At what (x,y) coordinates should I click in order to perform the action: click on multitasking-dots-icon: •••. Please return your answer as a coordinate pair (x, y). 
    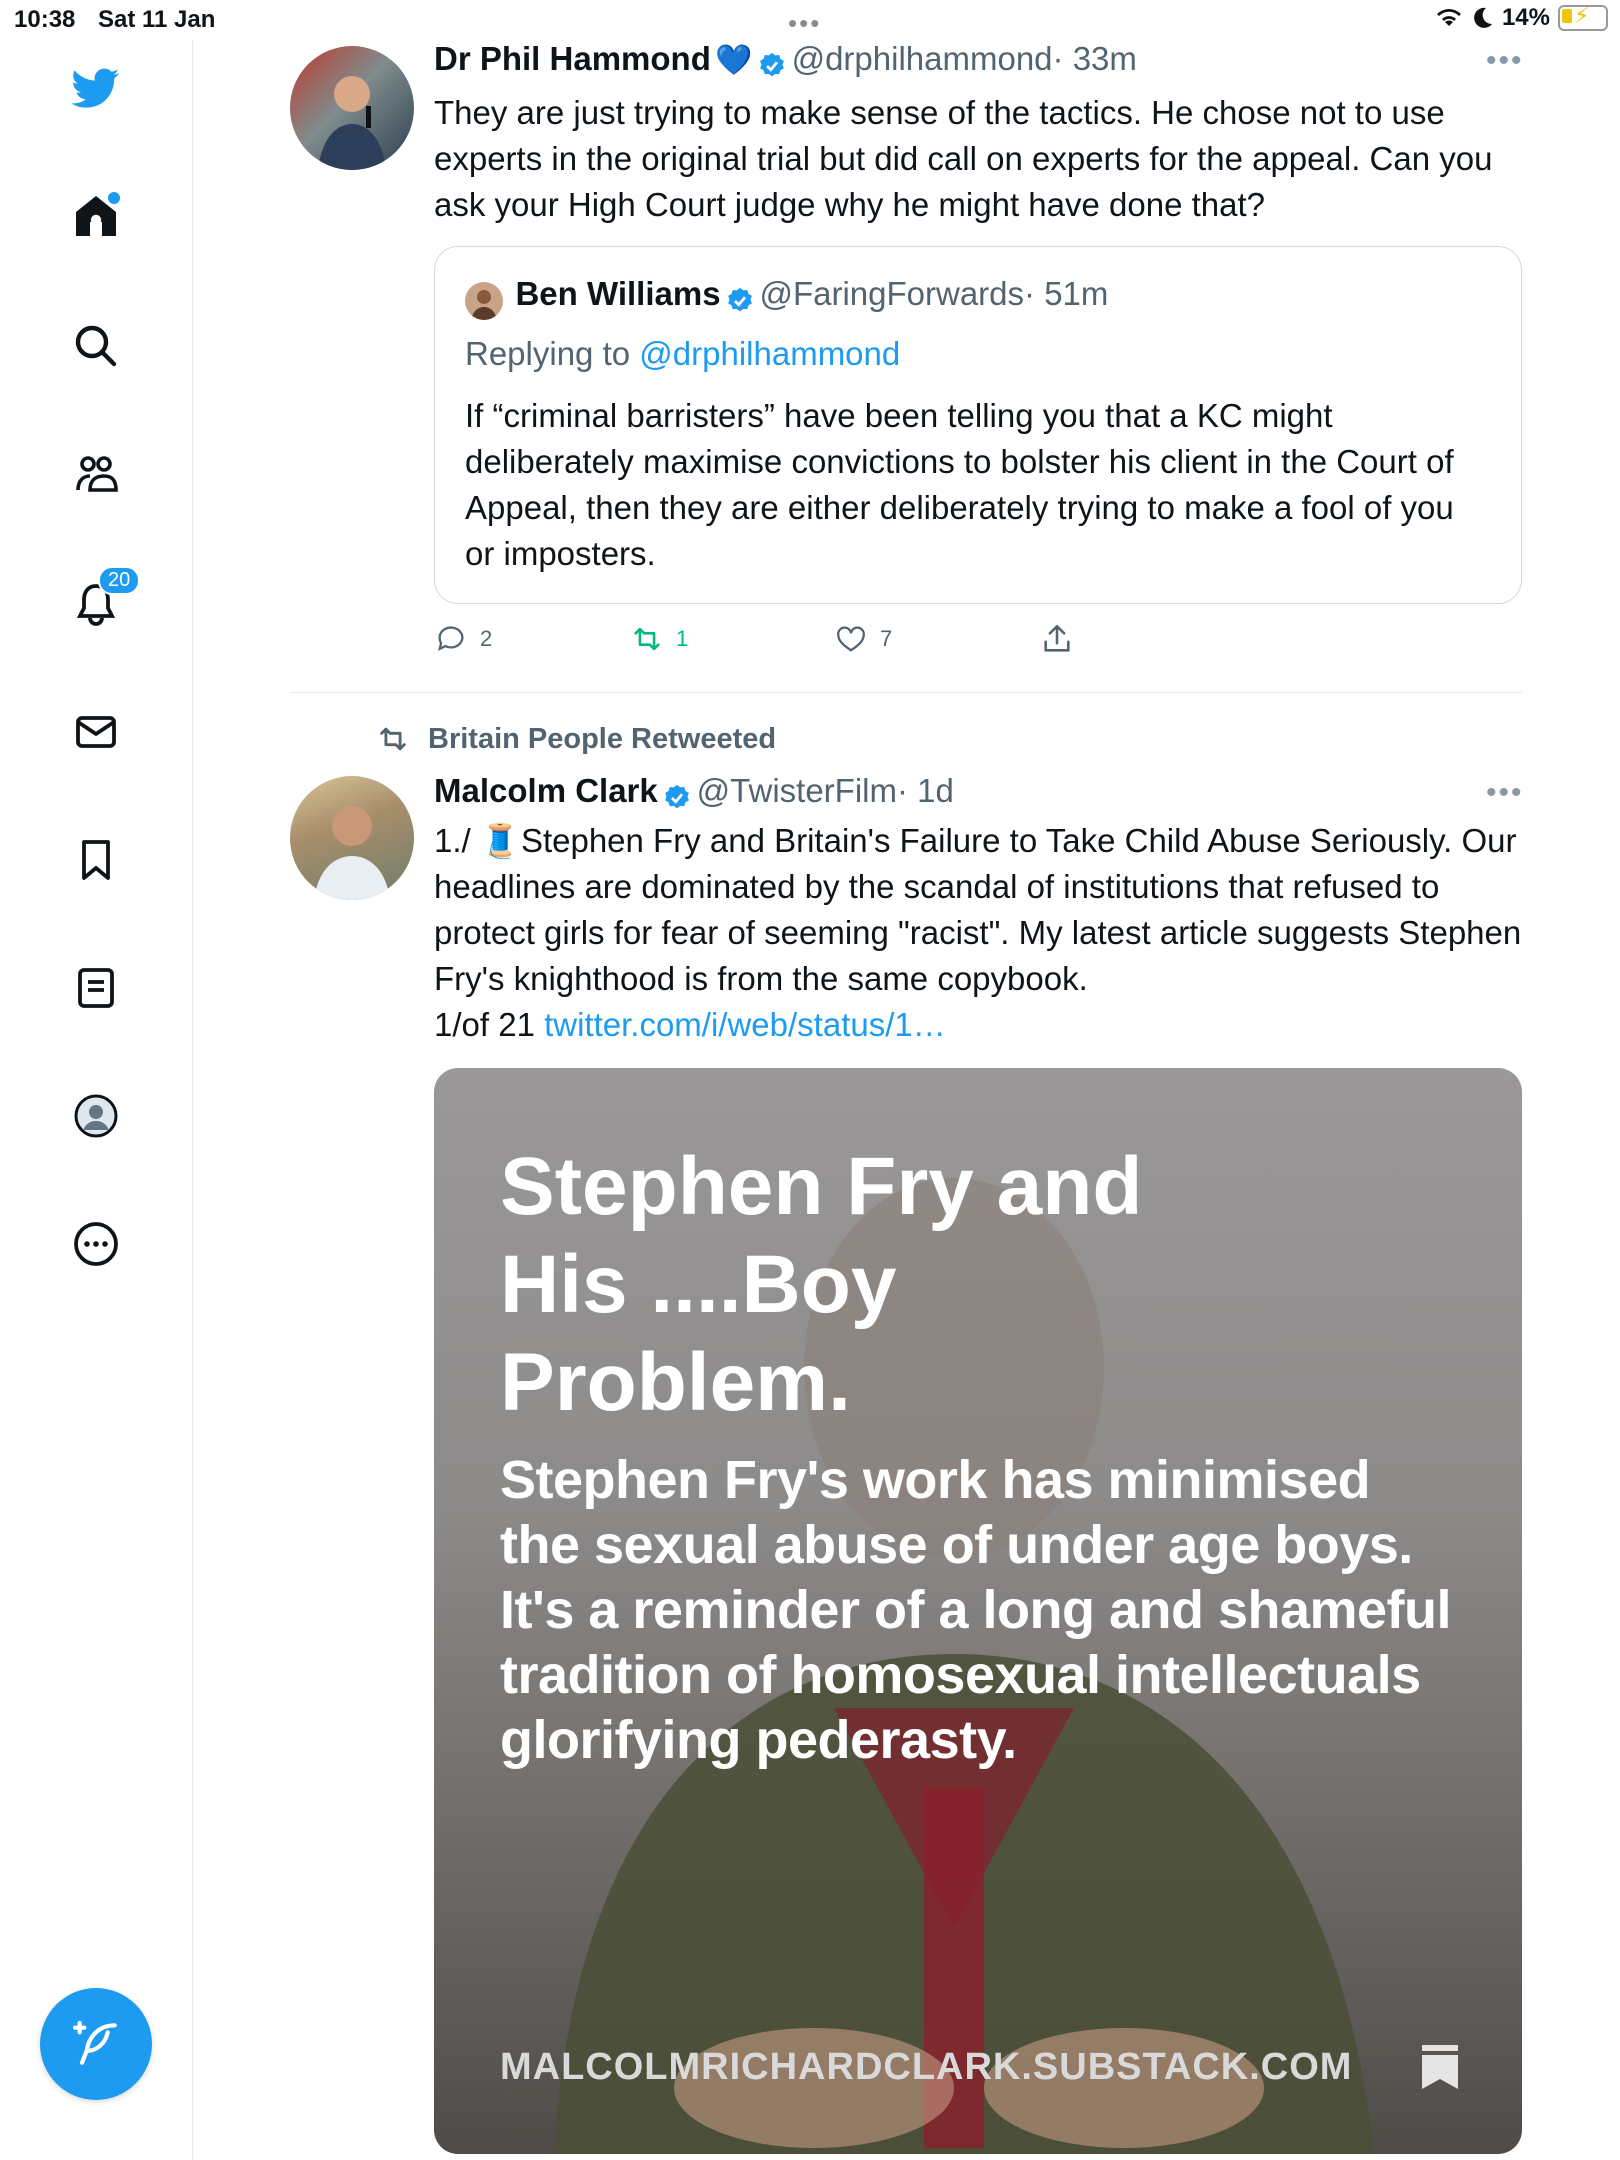
    Looking at the image, I should click on (804, 23).